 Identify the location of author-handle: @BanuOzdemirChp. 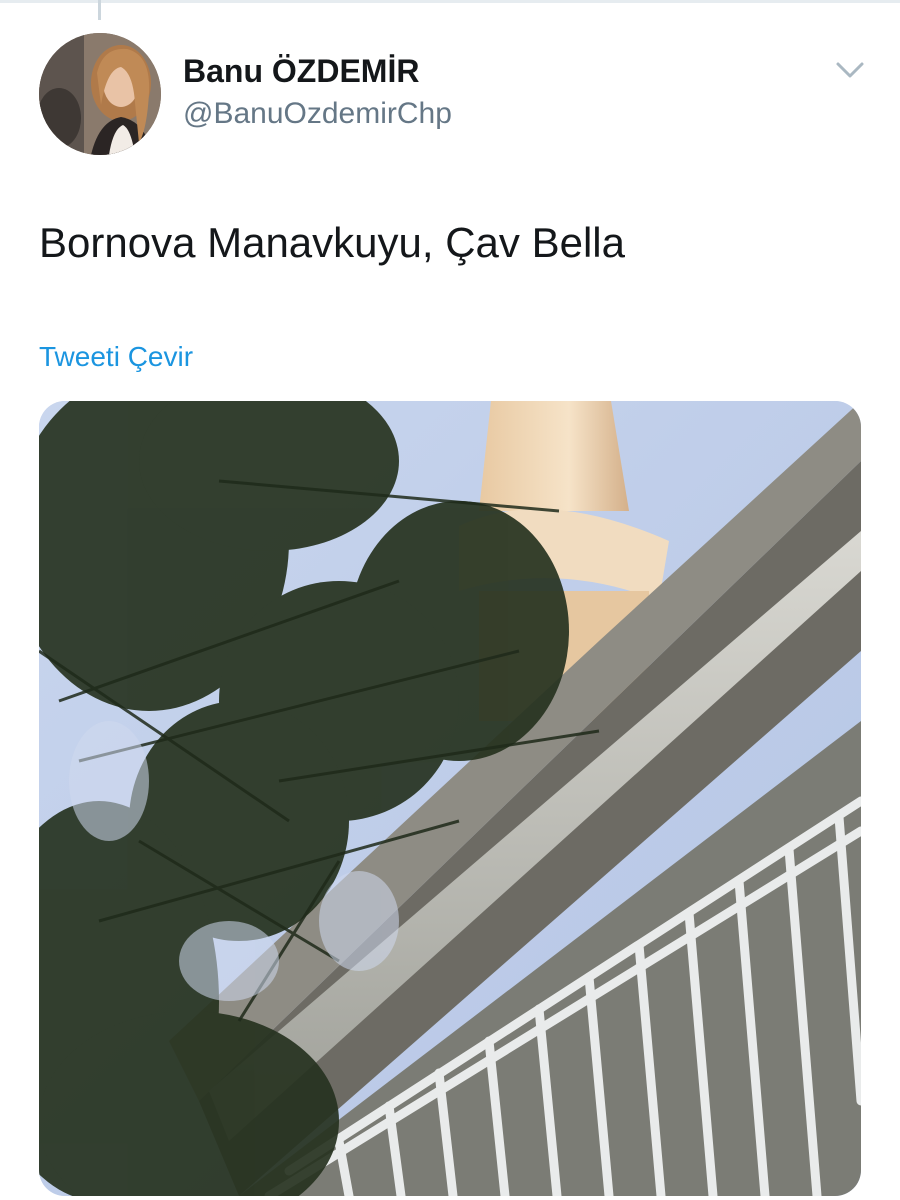
(317, 114).